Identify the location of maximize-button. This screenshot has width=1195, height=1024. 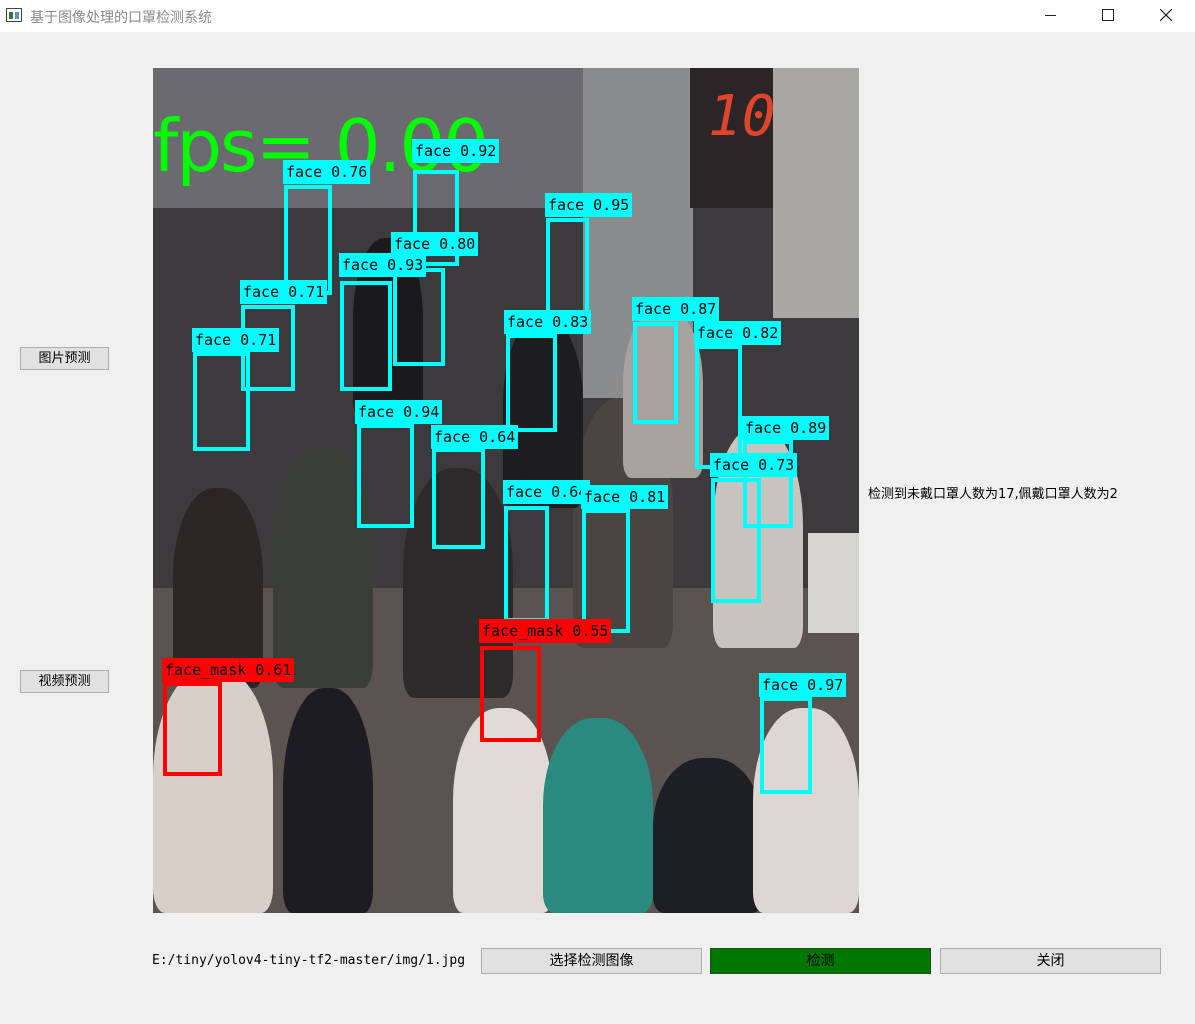
(1108, 16).